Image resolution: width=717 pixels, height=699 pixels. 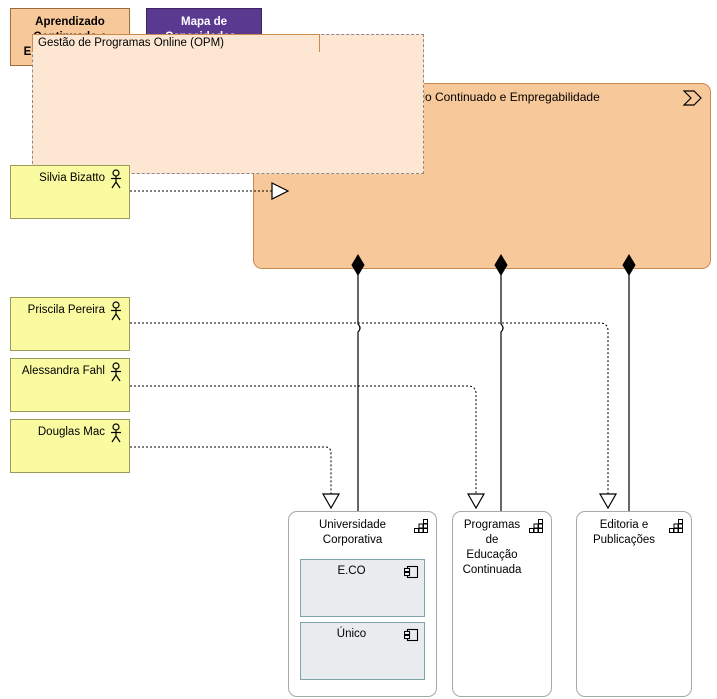 What do you see at coordinates (231, 470) in the screenshot?
I see `realization-douglas` at bounding box center [231, 470].